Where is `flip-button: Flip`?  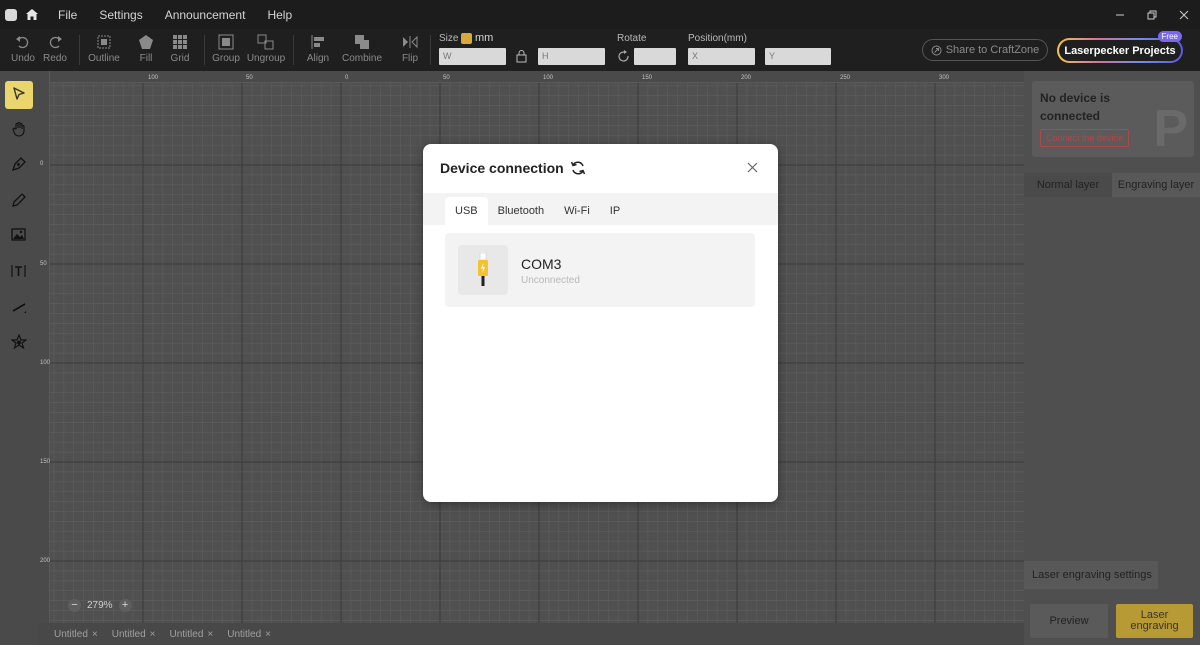
flip-button: Flip is located at coordinates (410, 48).